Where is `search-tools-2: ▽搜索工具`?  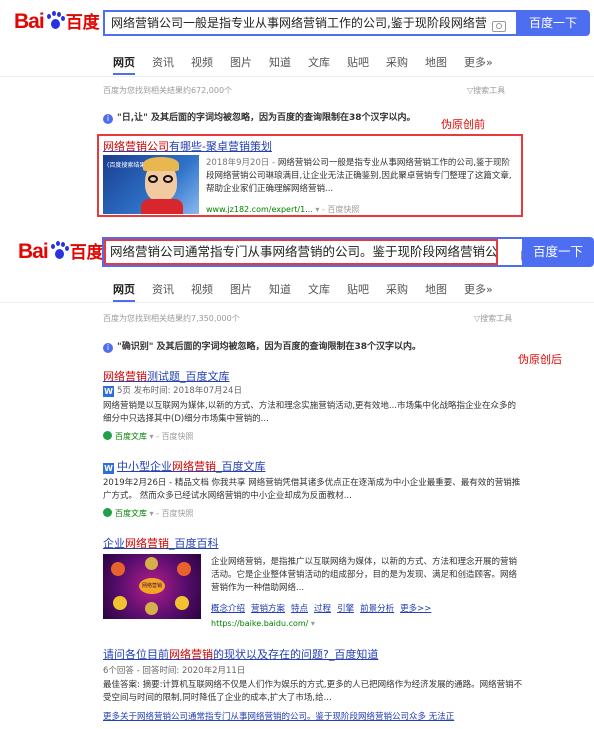
search-tools-2: ▽搜索工具 is located at coordinates (493, 318).